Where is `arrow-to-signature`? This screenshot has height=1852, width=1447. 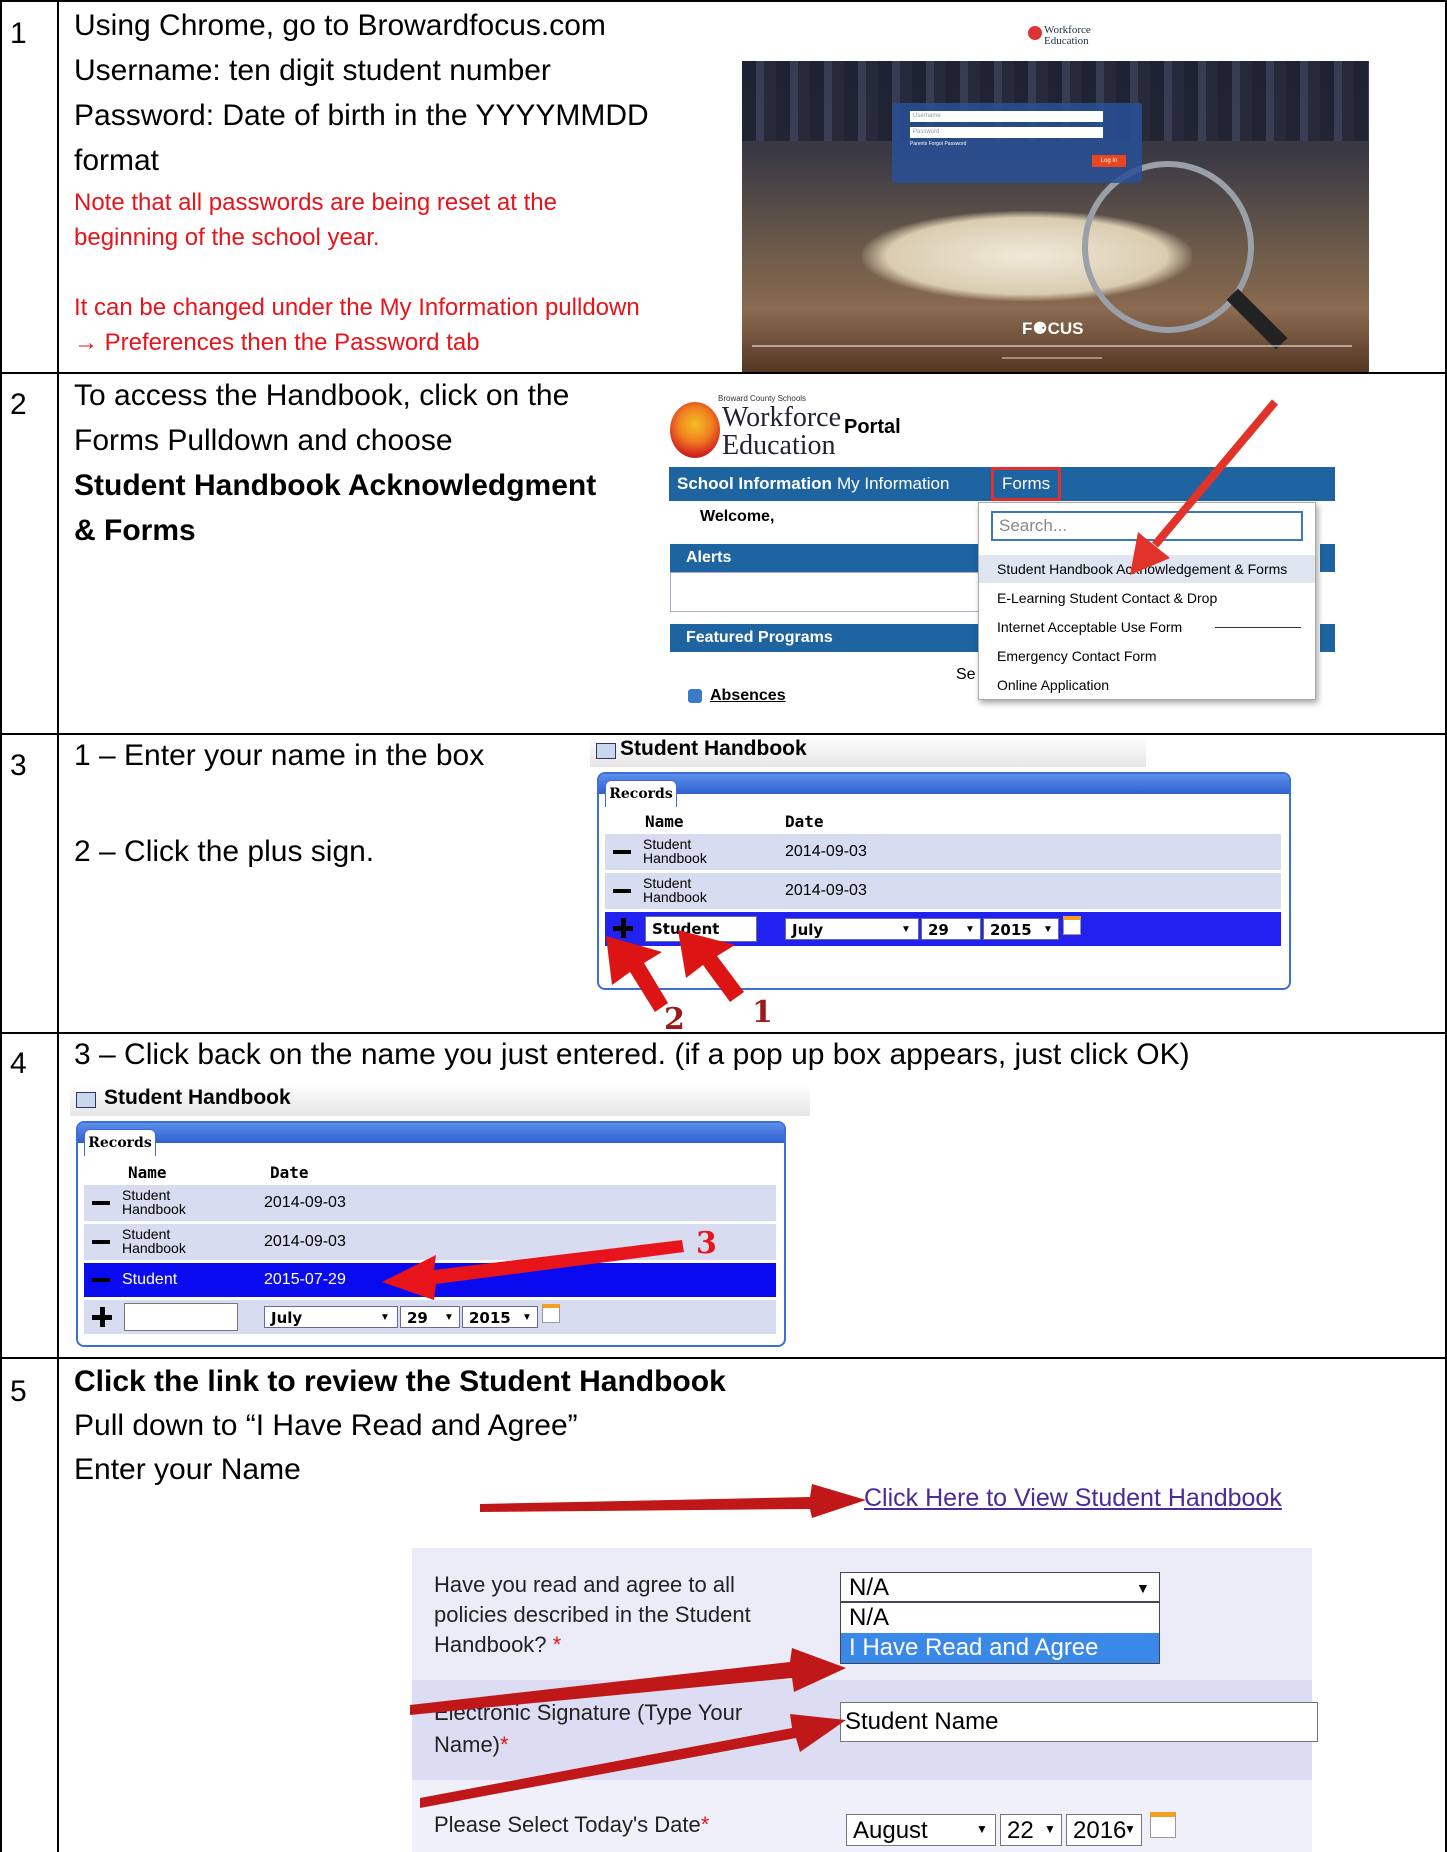 arrow-to-signature is located at coordinates (633, 1761).